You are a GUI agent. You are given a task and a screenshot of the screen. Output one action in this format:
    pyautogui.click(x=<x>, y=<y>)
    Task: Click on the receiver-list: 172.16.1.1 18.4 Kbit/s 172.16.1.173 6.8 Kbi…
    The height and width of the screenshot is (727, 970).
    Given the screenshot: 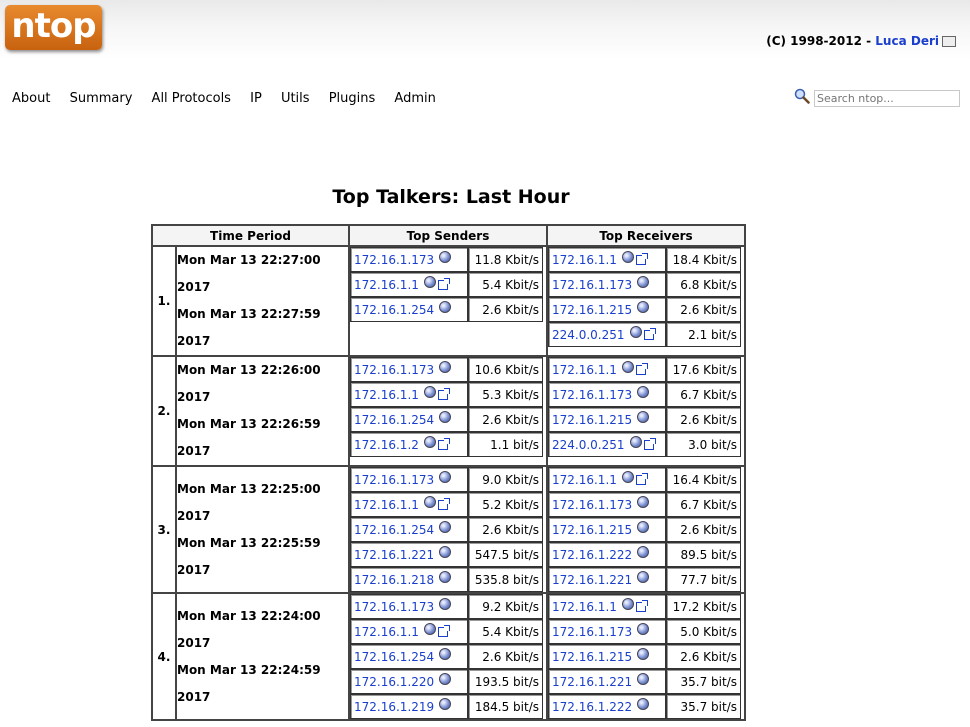 What is the action you would take?
    pyautogui.click(x=644, y=297)
    